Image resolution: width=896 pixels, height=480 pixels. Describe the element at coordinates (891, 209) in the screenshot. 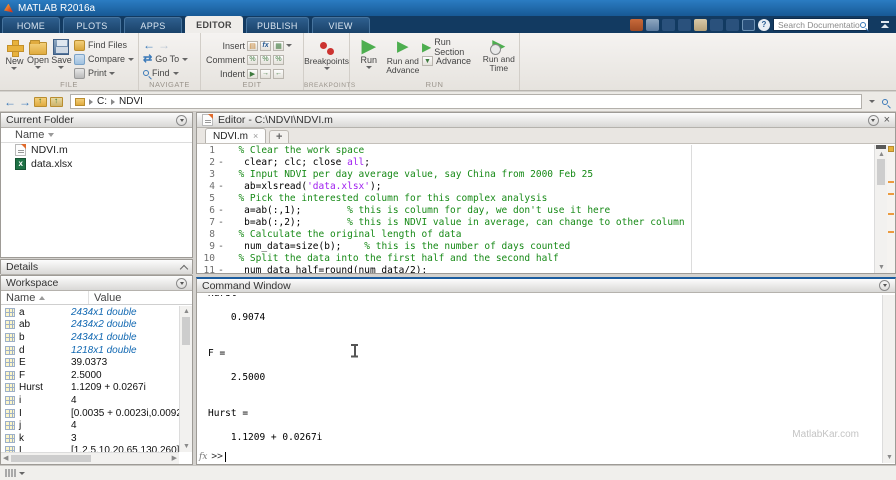

I see `editor-message-bar` at that location.